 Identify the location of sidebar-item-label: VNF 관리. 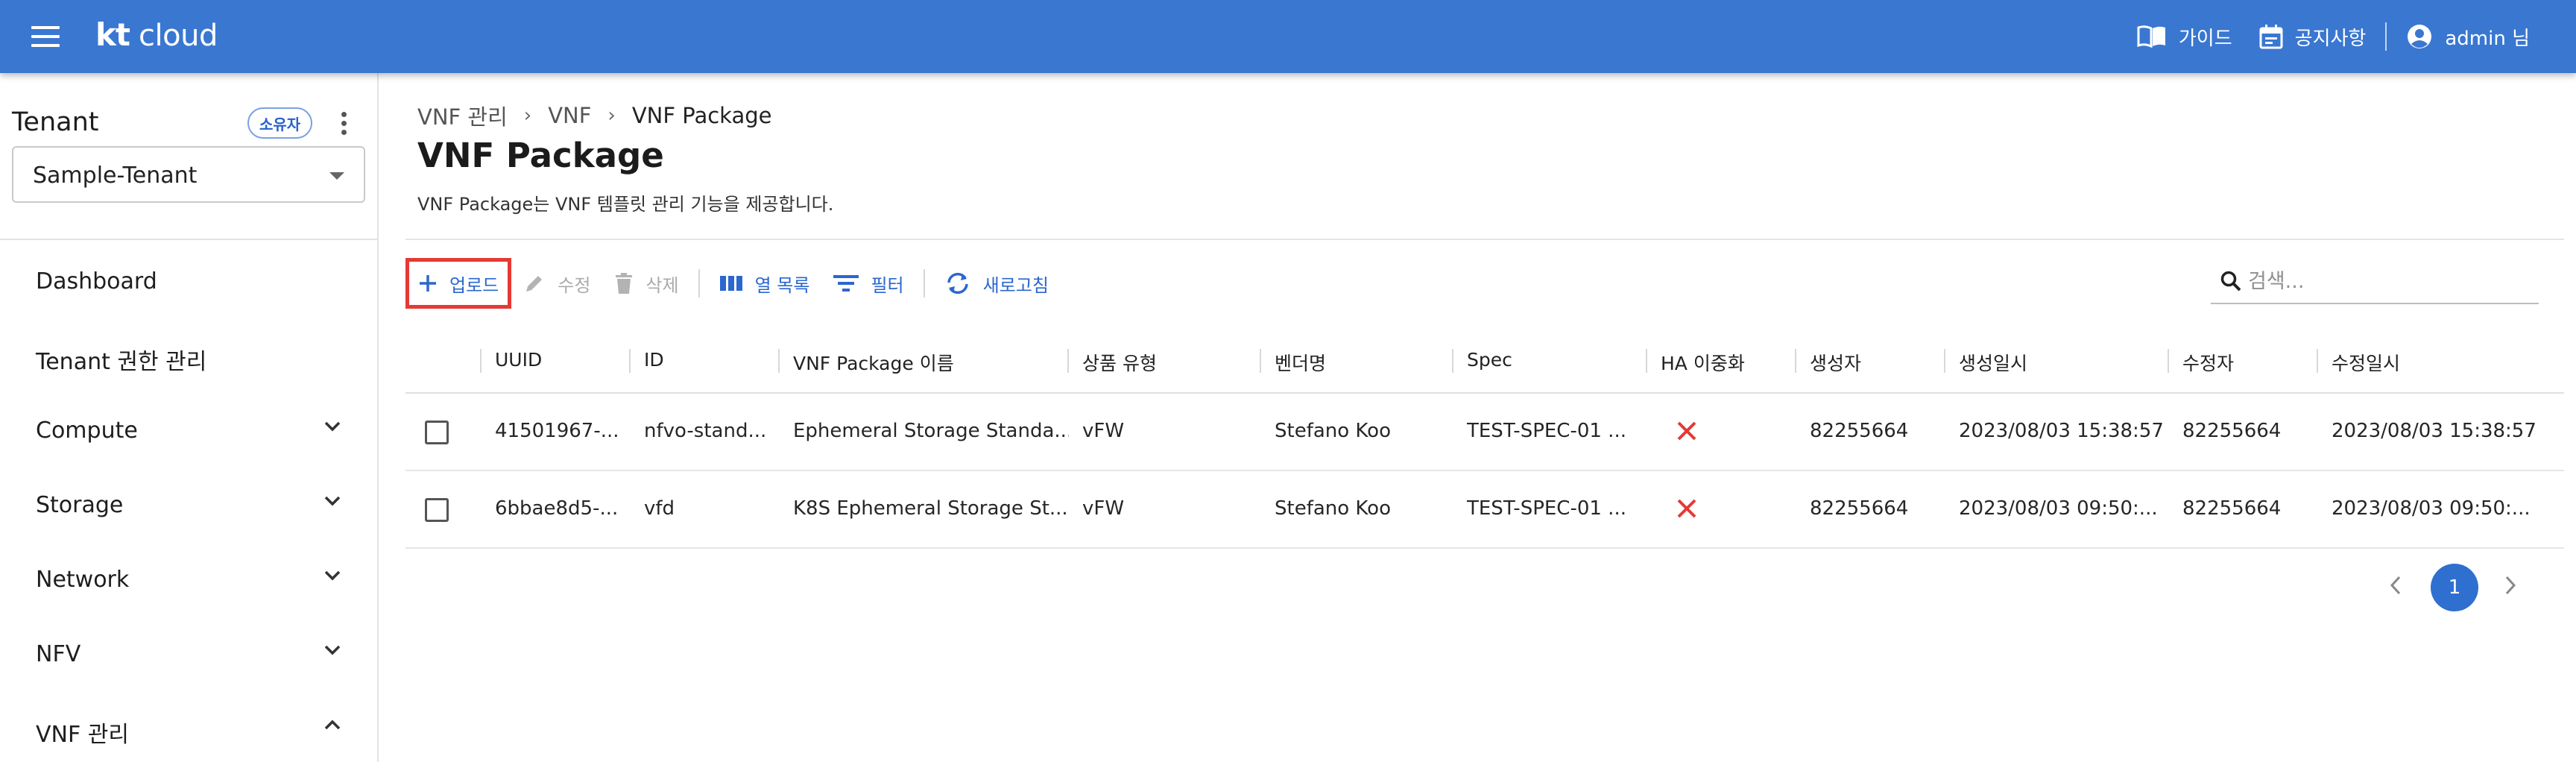
(83, 735).